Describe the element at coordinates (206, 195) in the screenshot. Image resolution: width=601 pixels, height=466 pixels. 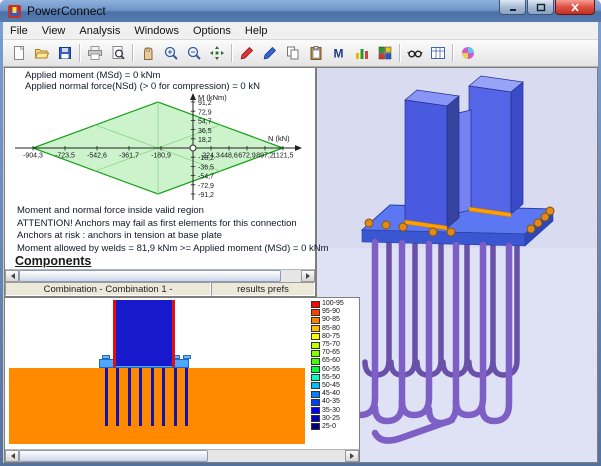
I see `y-tick-label: -91,2` at that location.